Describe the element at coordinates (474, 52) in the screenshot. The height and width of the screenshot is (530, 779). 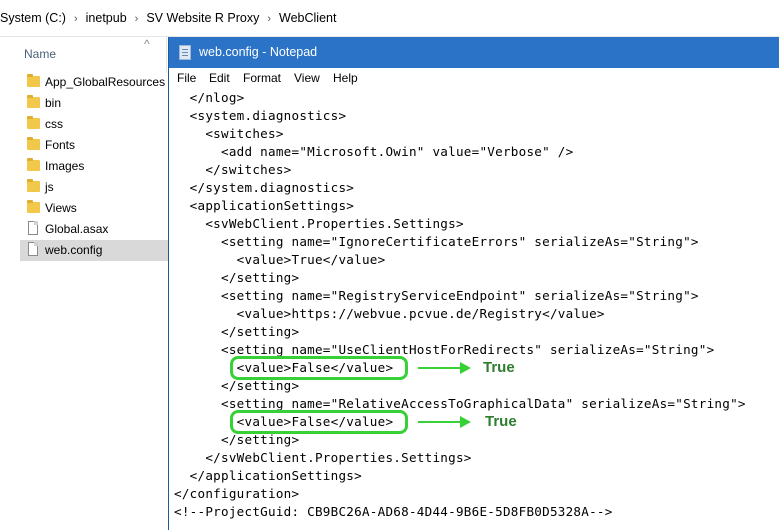
I see `notepad-titlebar: web.config - Notepad` at that location.